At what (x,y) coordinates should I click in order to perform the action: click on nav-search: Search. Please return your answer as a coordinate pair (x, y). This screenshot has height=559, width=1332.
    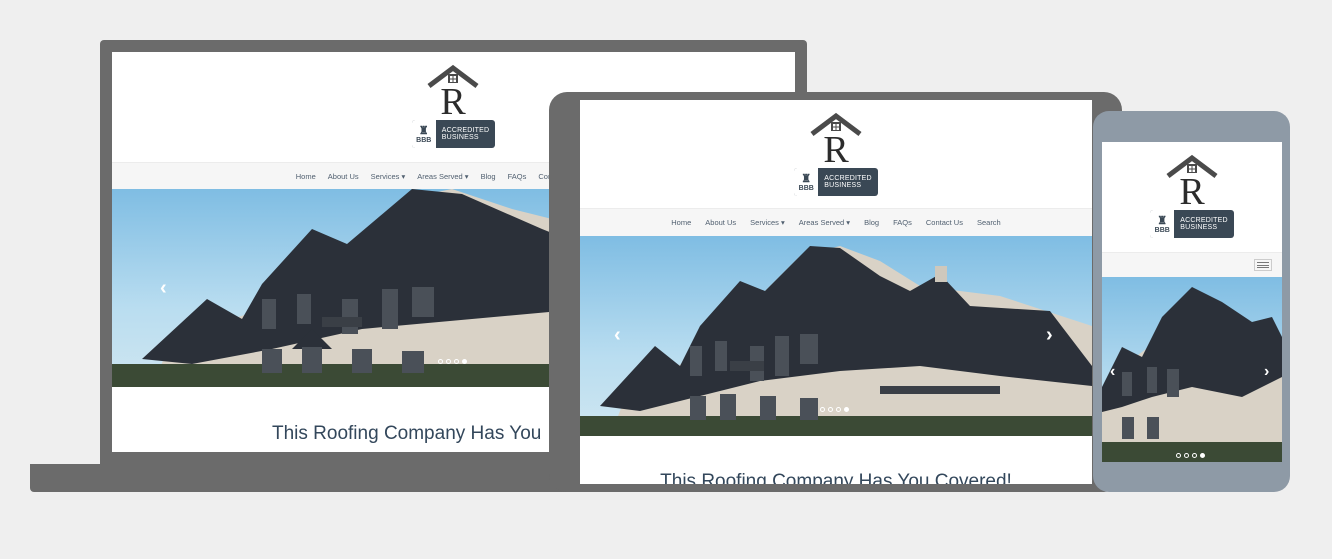
    Looking at the image, I should click on (989, 222).